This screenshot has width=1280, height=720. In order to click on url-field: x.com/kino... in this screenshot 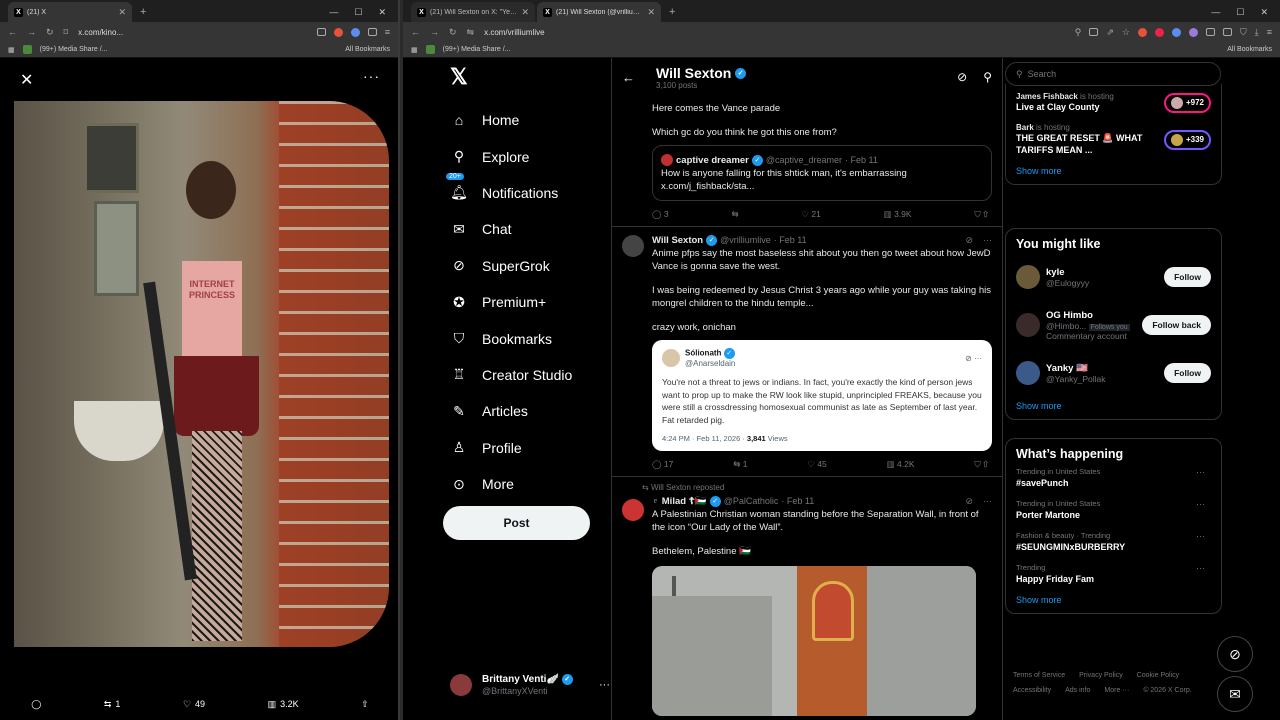, I will do `click(100, 32)`.